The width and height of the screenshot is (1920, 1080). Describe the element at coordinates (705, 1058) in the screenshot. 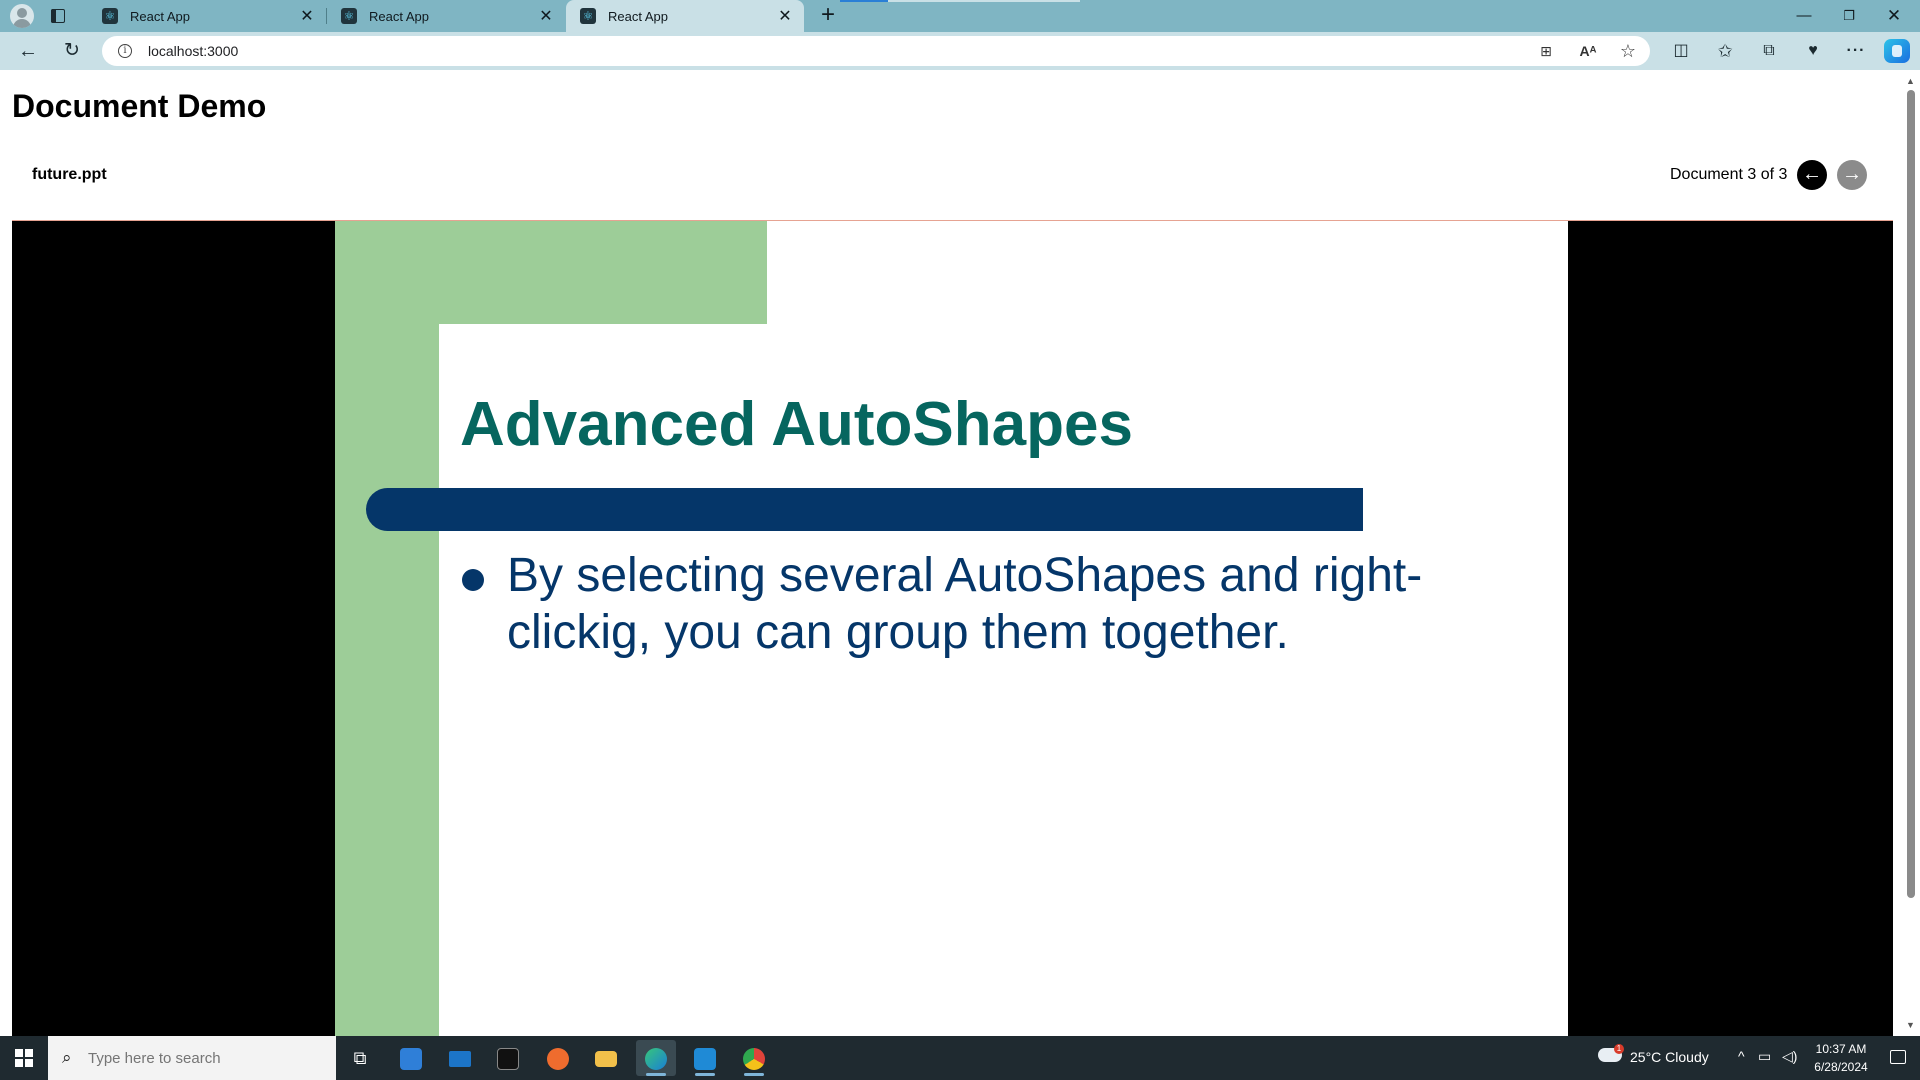

I see `vscode-icon` at that location.